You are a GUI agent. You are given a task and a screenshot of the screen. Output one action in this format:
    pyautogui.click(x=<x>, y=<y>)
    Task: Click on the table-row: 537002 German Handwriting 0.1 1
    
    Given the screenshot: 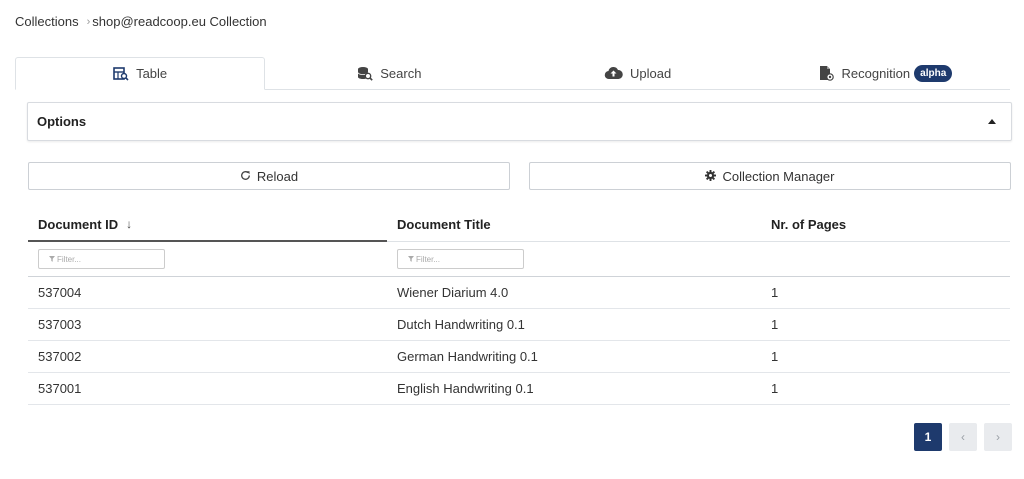 What is the action you would take?
    pyautogui.click(x=519, y=357)
    